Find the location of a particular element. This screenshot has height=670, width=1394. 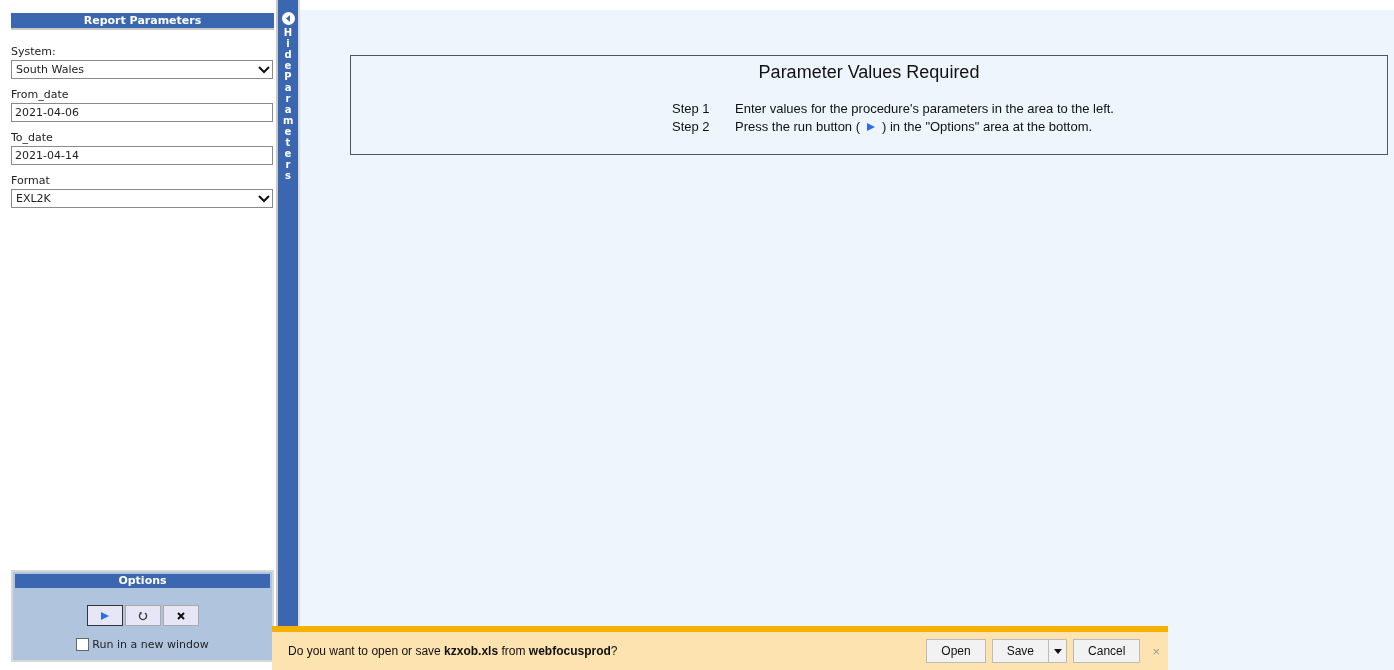

refresh-icon is located at coordinates (142, 615).